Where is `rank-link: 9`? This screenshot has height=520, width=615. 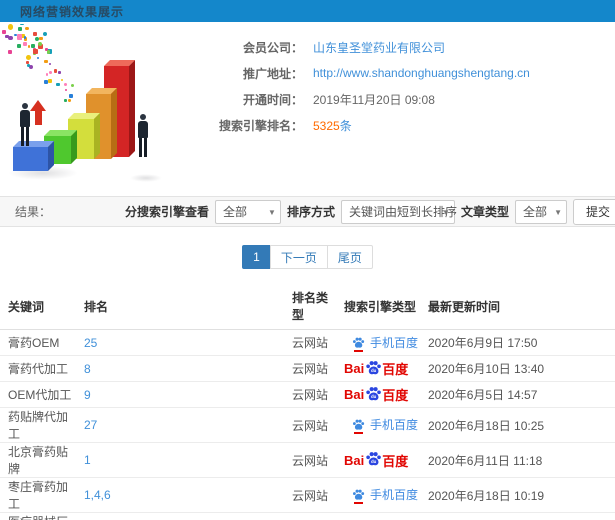 rank-link: 9 is located at coordinates (87, 395).